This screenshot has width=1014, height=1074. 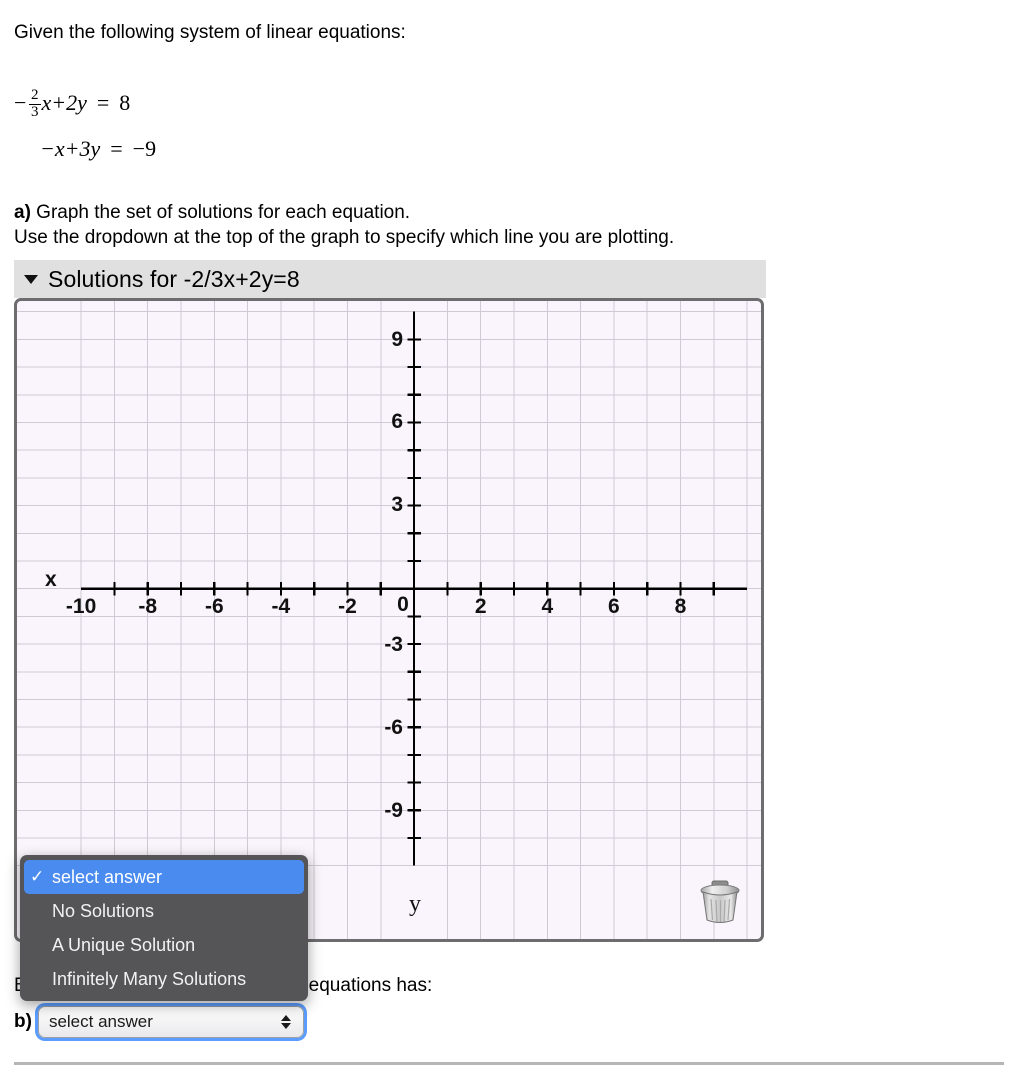 I want to click on equation-system: − 2 3 x+2y = 8 −x+3y = −9, so click(x=85, y=126).